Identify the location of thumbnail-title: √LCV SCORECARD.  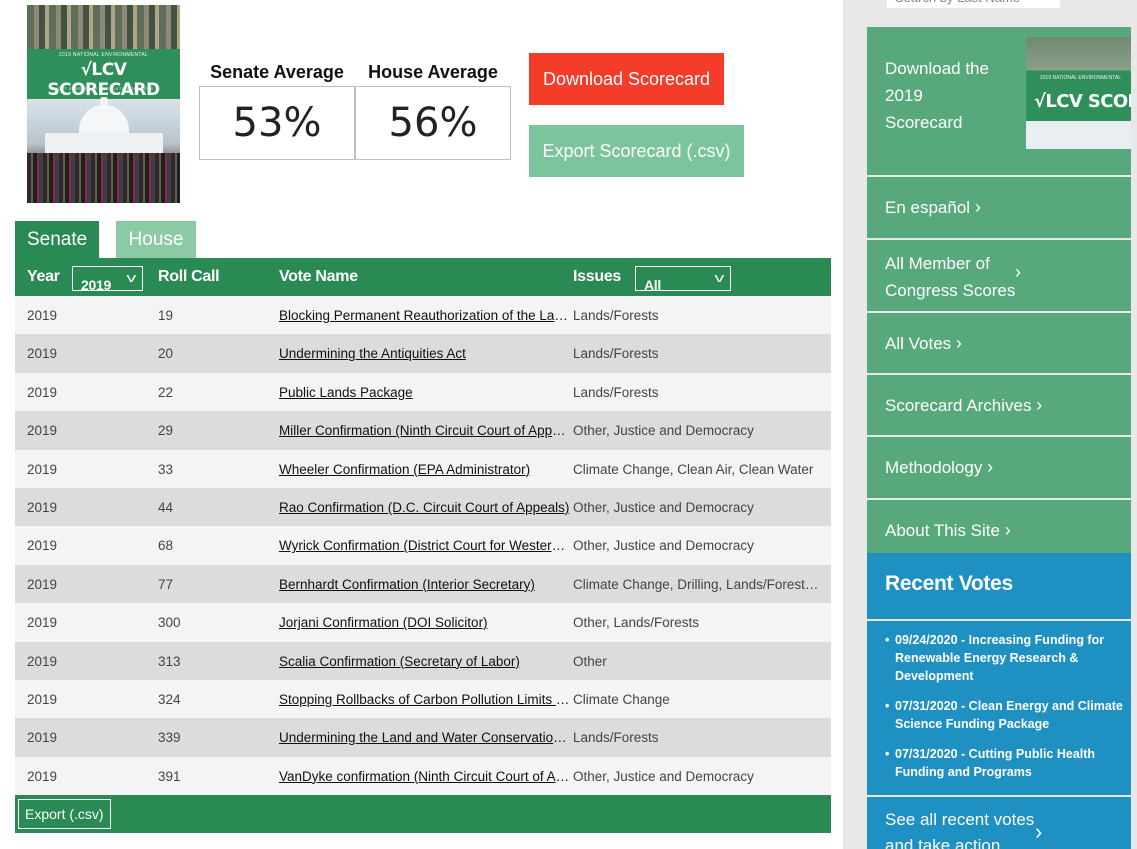
(1082, 101).